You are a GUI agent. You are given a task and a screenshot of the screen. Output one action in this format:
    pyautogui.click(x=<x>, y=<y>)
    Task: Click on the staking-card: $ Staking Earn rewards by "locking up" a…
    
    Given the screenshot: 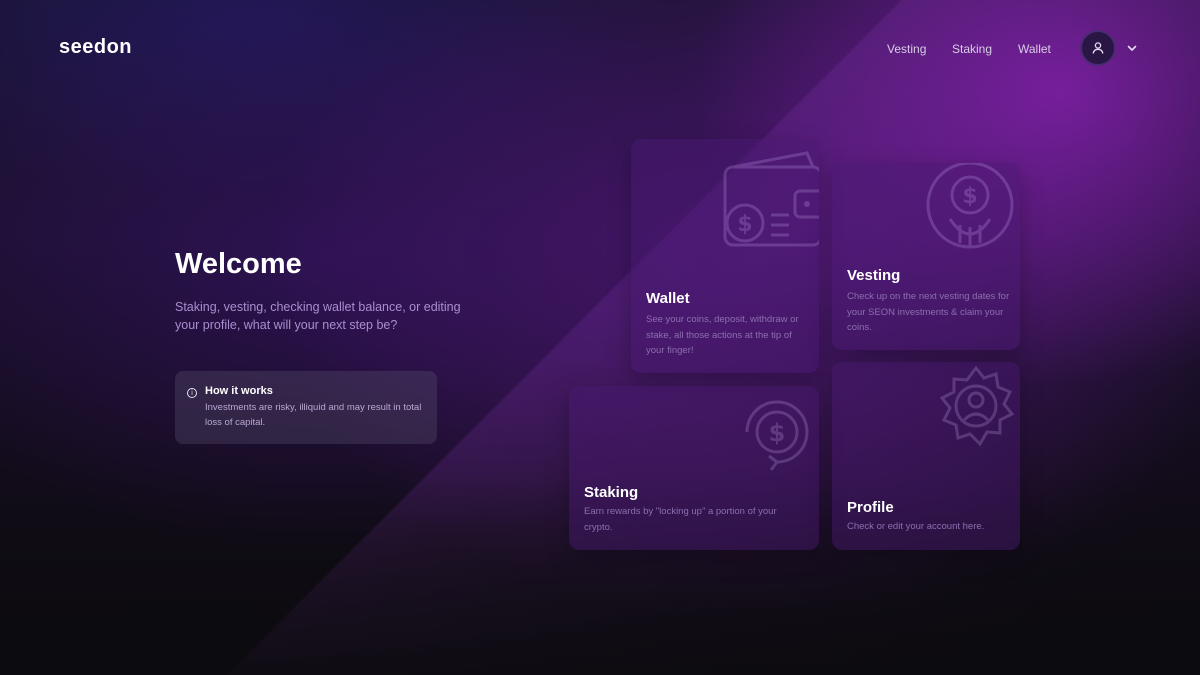 What is the action you would take?
    pyautogui.click(x=694, y=468)
    